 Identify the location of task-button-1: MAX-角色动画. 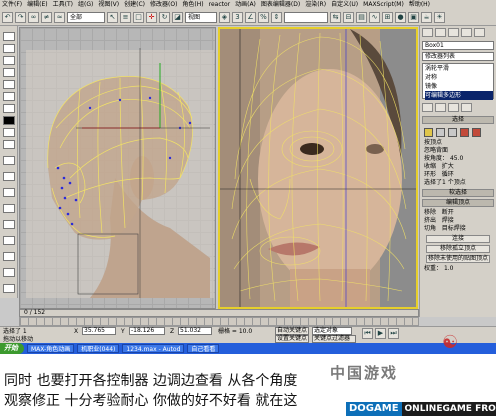
(51, 348).